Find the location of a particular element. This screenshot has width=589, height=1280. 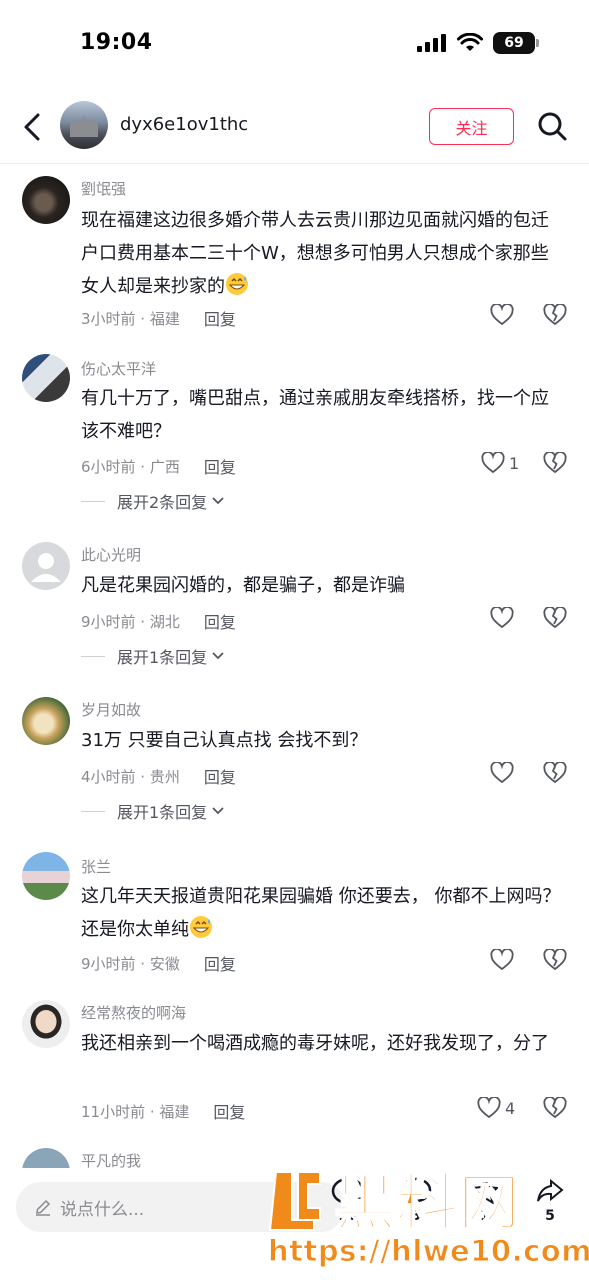

status-bar: 19:04 69 is located at coordinates (294, 44).